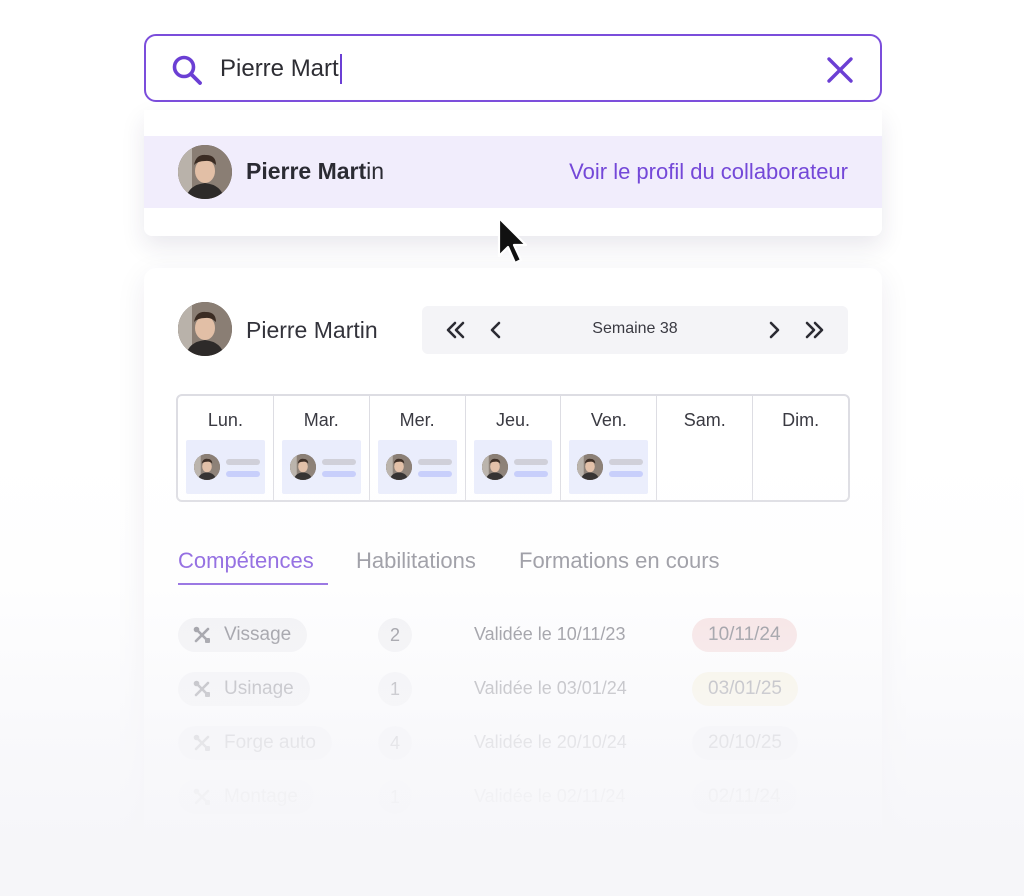  I want to click on mouse-pointer-icon, so click(512, 240).